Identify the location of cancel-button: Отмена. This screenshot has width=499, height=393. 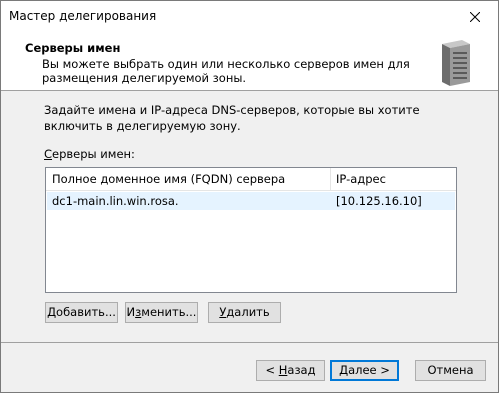
(450, 370).